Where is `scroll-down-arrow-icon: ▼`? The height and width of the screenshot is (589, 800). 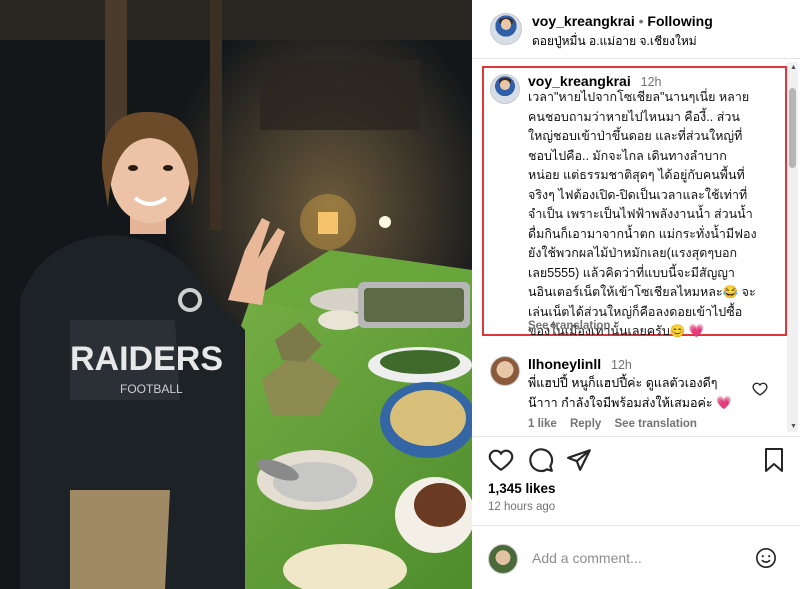 scroll-down-arrow-icon: ▼ is located at coordinates (793, 426).